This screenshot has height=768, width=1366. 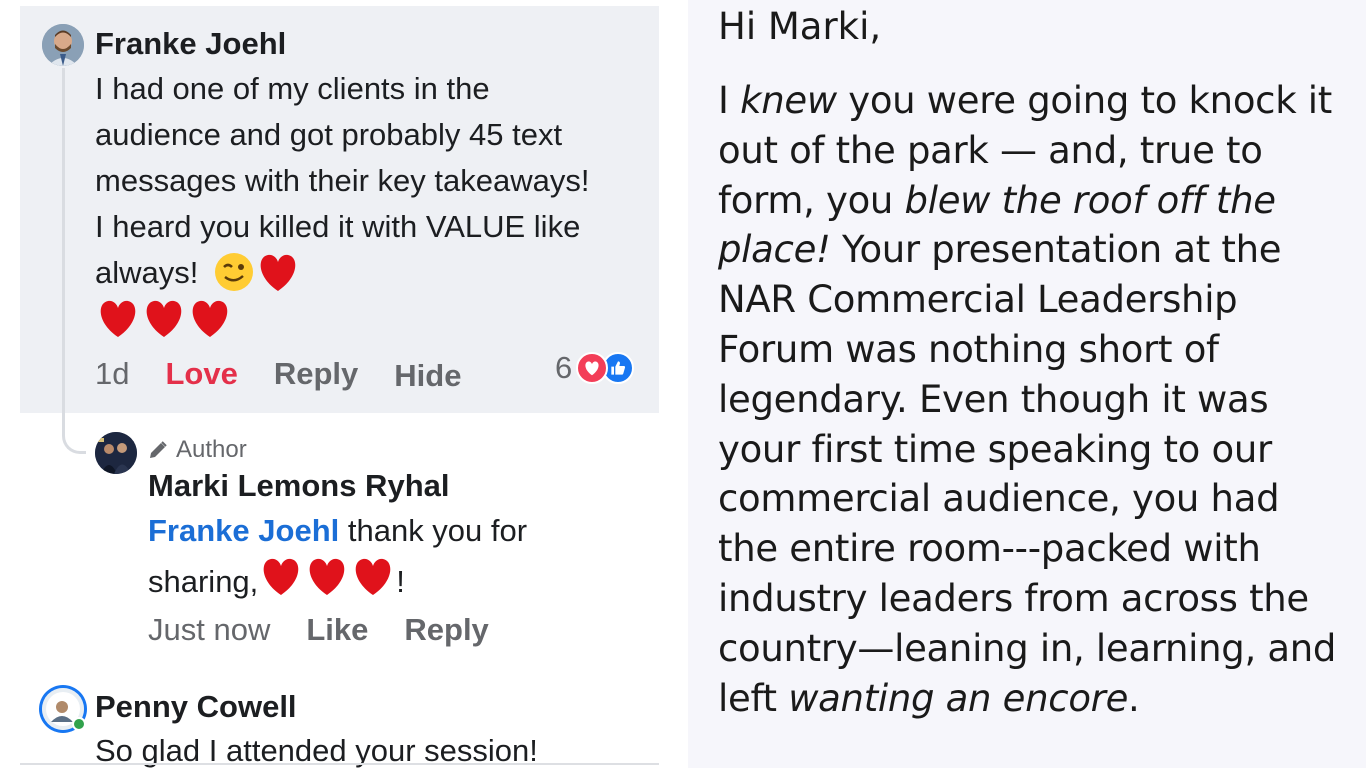 What do you see at coordinates (112, 374) in the screenshot?
I see `comment-timestamp: 1d` at bounding box center [112, 374].